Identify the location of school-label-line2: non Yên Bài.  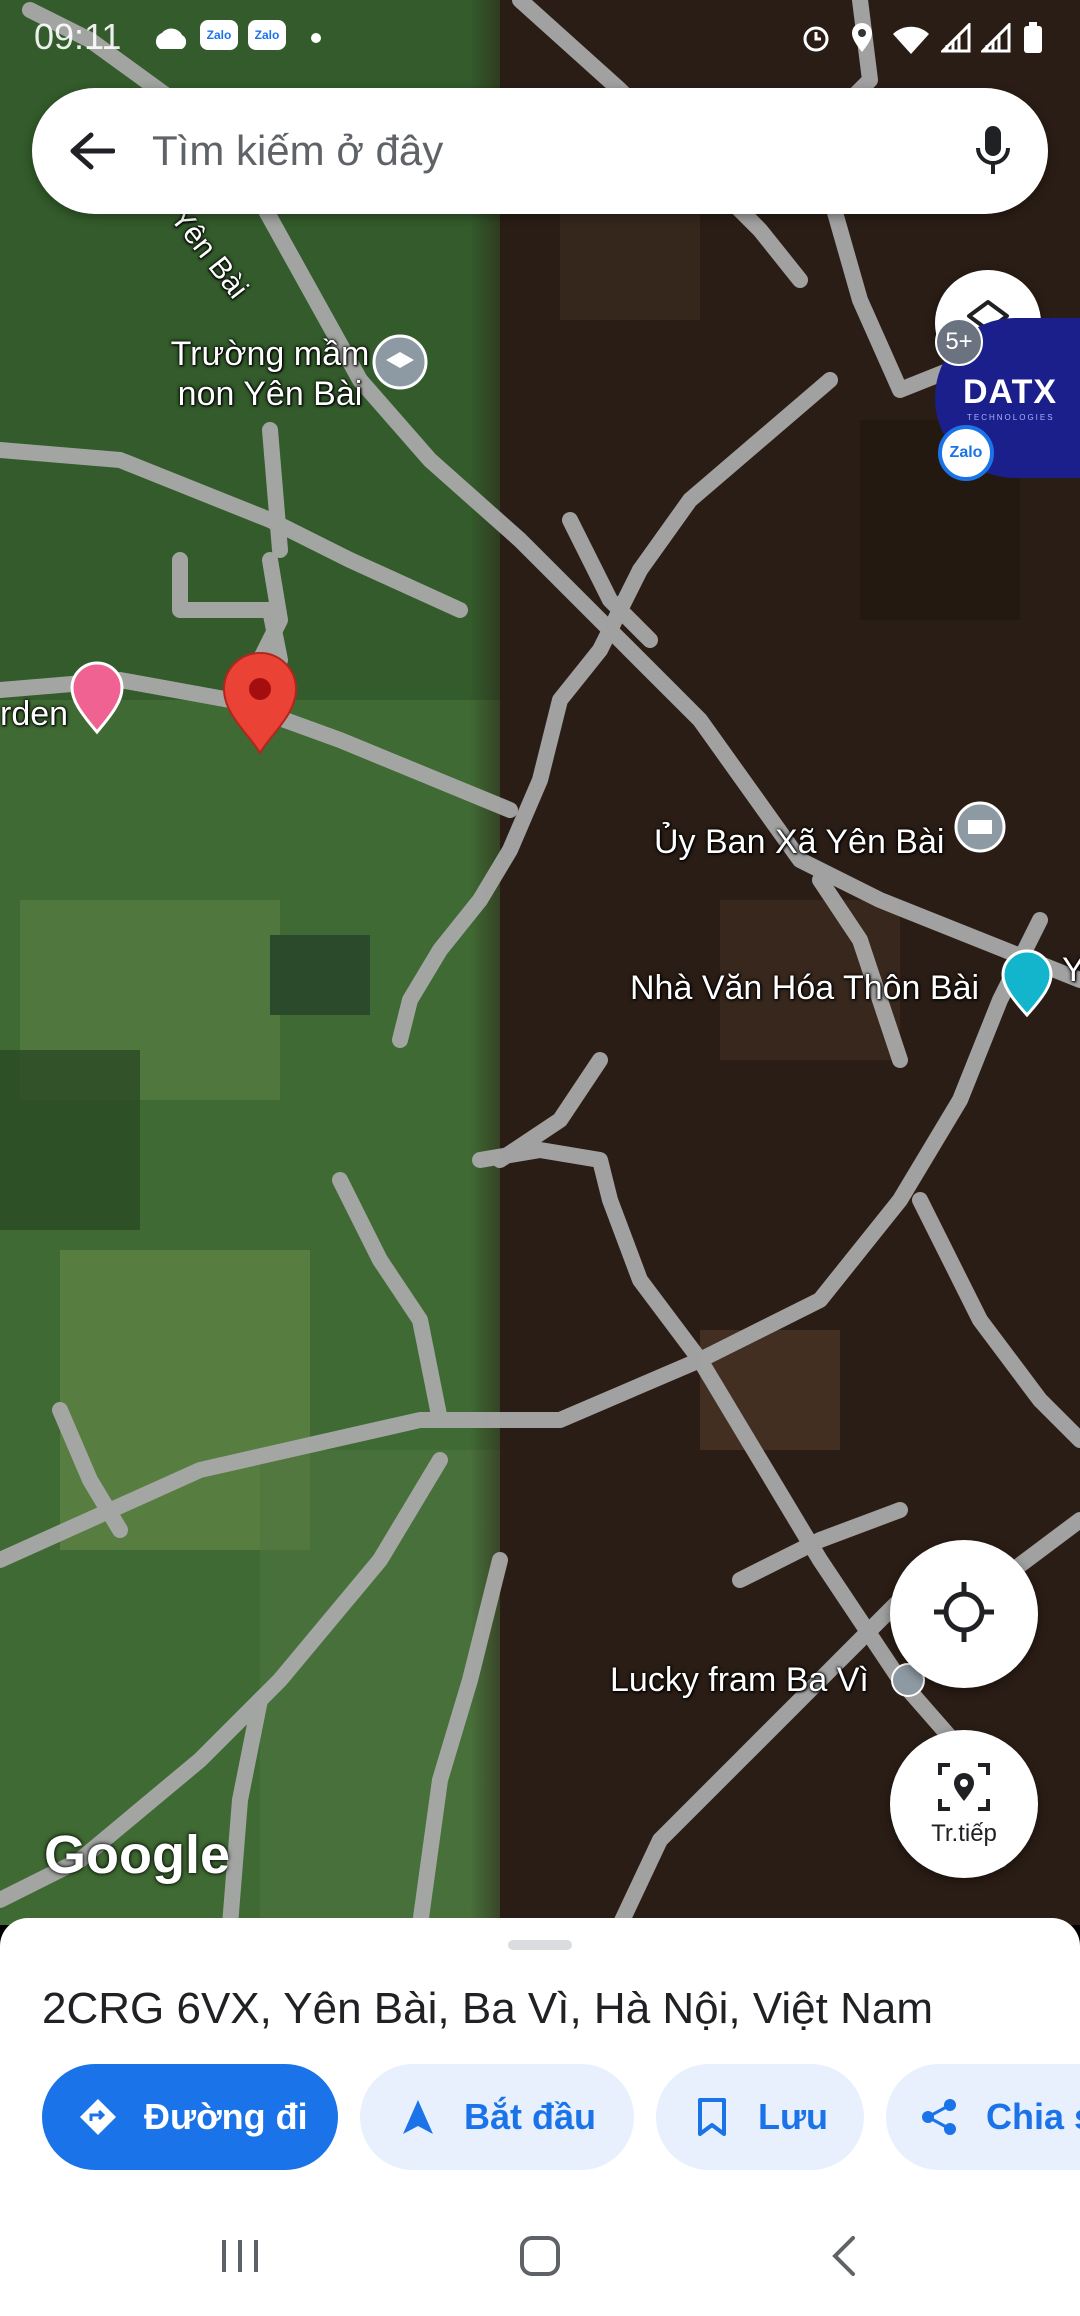
(270, 394).